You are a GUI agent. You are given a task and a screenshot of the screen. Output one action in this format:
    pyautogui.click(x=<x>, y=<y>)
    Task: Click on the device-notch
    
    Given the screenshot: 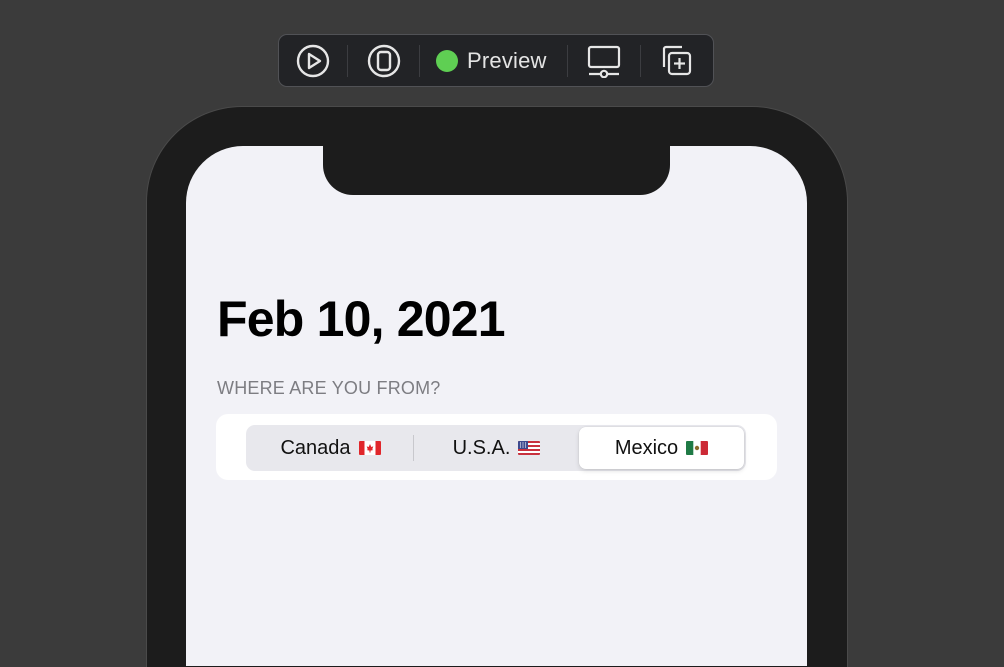 What is the action you would take?
    pyautogui.click(x=496, y=170)
    